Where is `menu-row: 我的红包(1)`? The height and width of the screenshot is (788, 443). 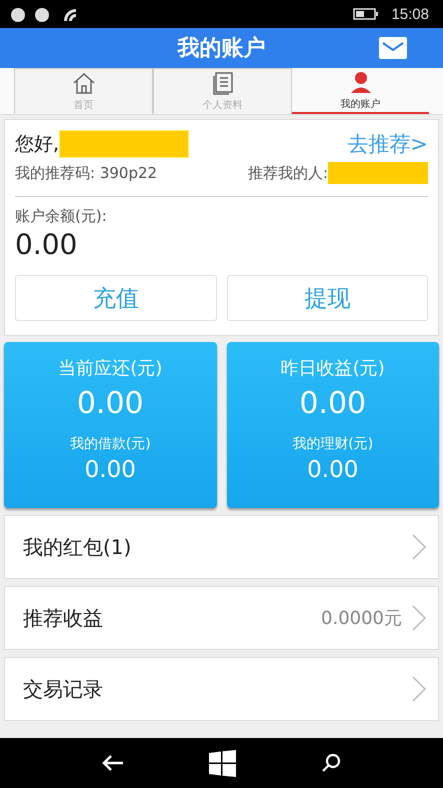
menu-row: 我的红包(1) is located at coordinates (221, 547).